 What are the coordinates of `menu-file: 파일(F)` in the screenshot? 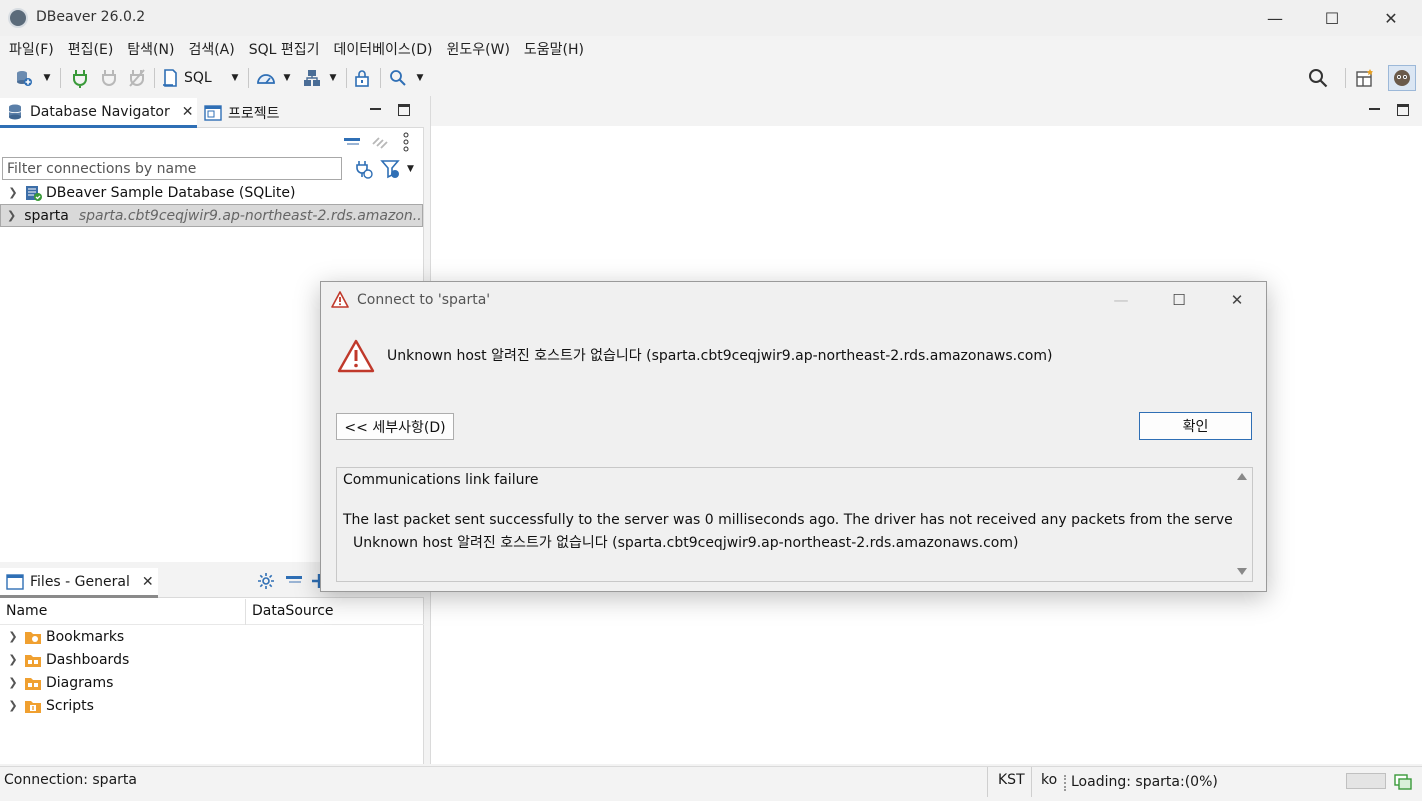 It's located at (33, 48).